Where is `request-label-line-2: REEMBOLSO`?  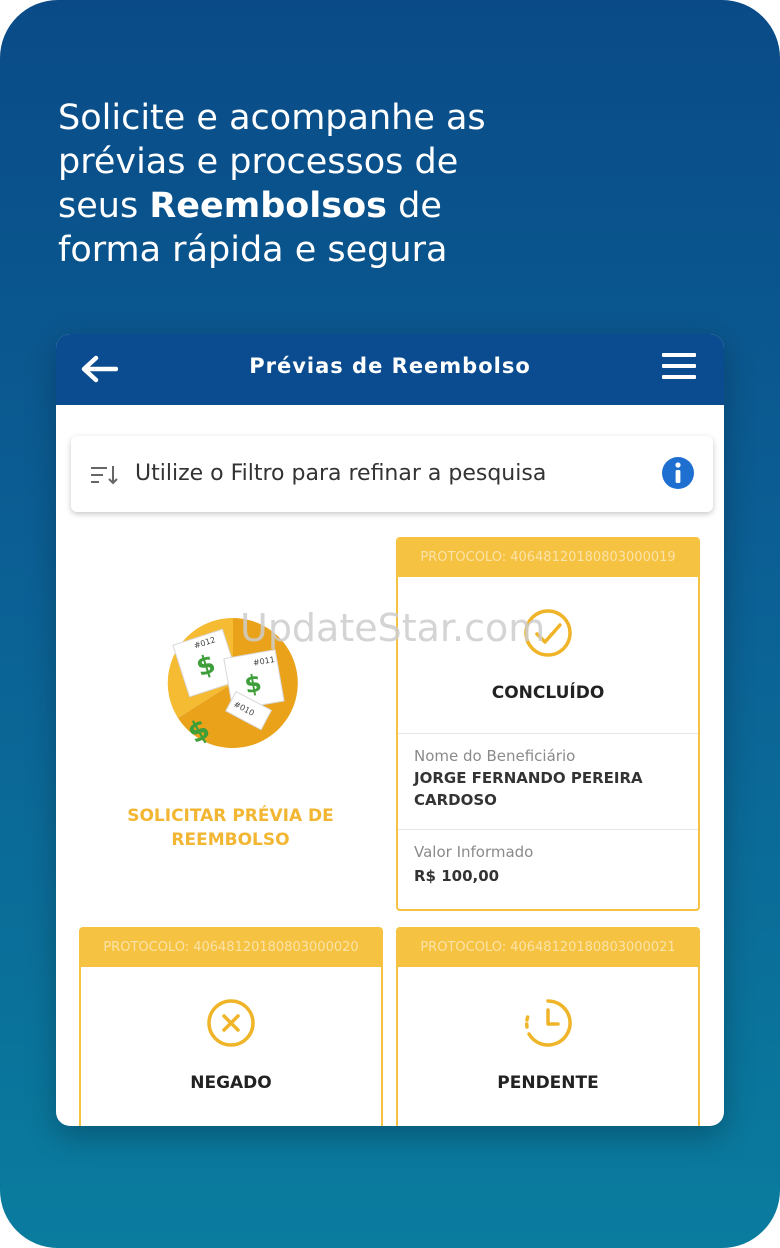
request-label-line-2: REEMBOLSO is located at coordinates (230, 840).